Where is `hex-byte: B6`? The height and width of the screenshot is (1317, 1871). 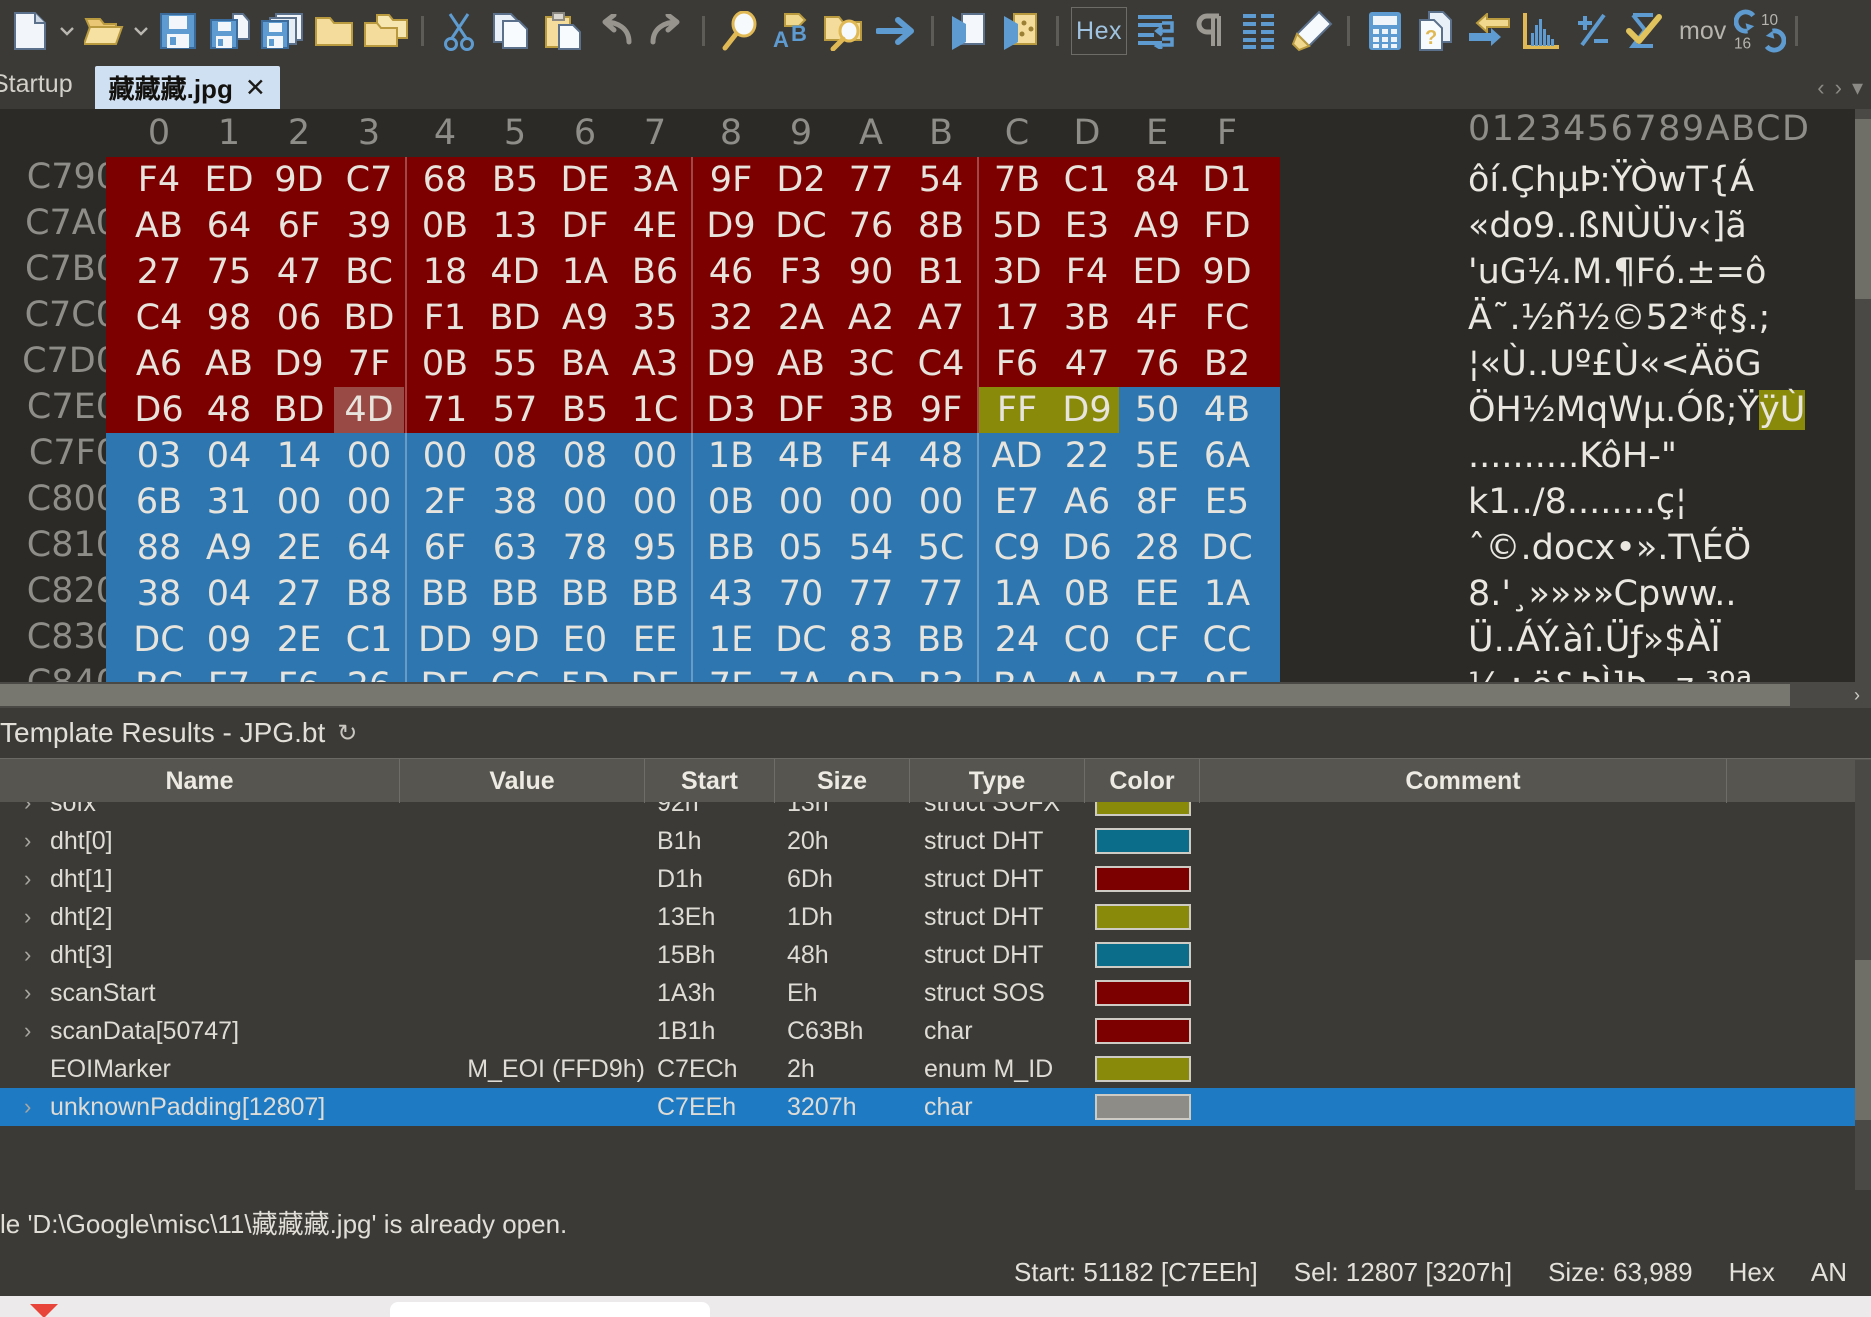 hex-byte: B6 is located at coordinates (655, 272).